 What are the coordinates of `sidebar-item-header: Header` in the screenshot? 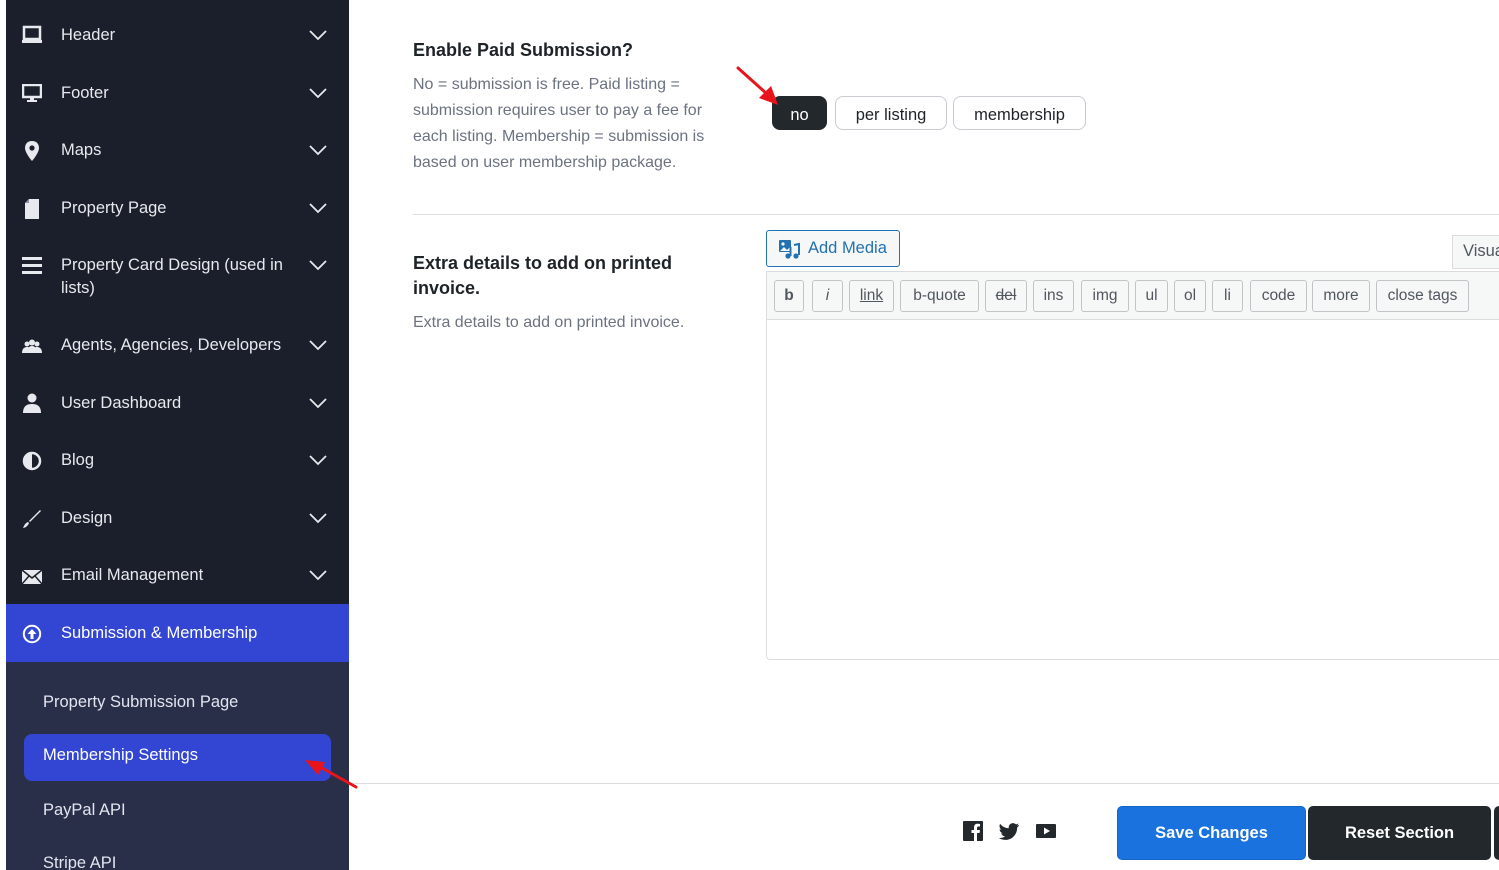 It's located at (177, 36).